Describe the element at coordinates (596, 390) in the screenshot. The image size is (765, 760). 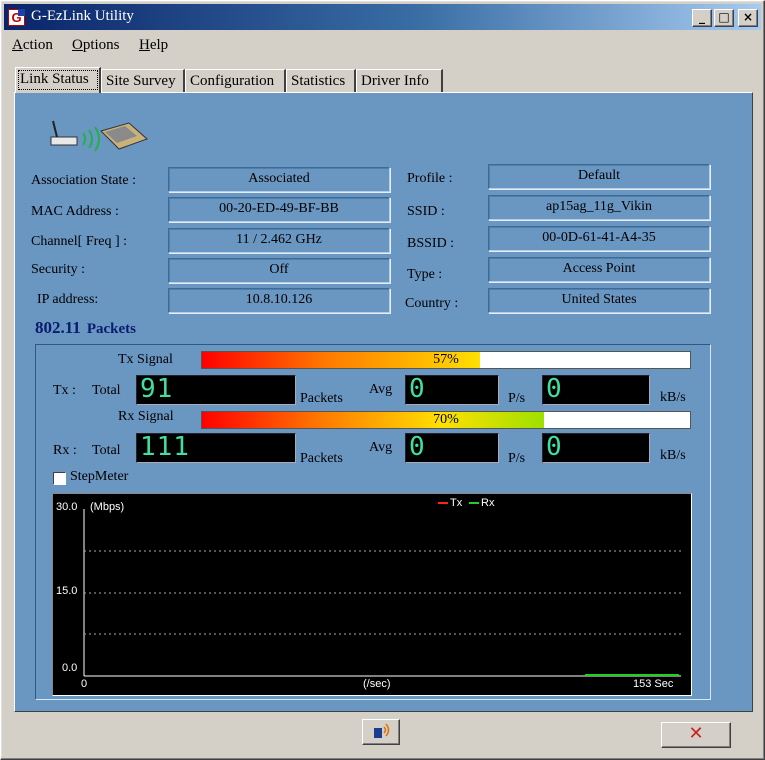
I see `tx-kbs-display: 0` at that location.